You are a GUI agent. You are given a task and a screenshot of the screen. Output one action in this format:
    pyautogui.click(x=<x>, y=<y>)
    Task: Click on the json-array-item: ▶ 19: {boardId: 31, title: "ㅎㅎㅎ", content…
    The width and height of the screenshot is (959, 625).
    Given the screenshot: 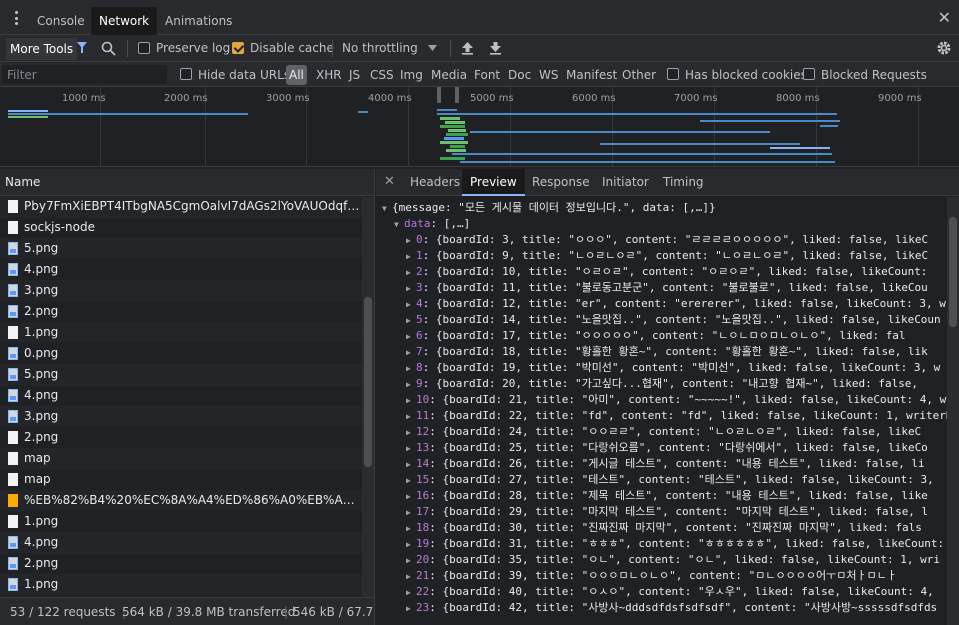 What is the action you would take?
    pyautogui.click(x=667, y=544)
    